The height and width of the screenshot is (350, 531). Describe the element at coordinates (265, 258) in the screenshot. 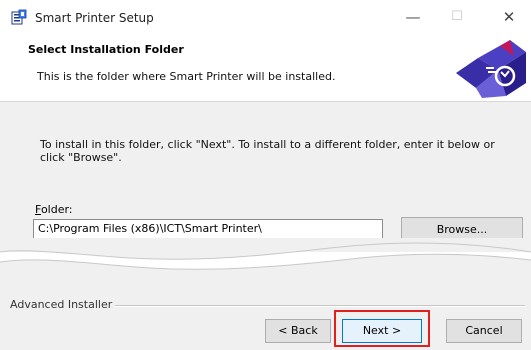

I see `torn-edge-divider` at that location.